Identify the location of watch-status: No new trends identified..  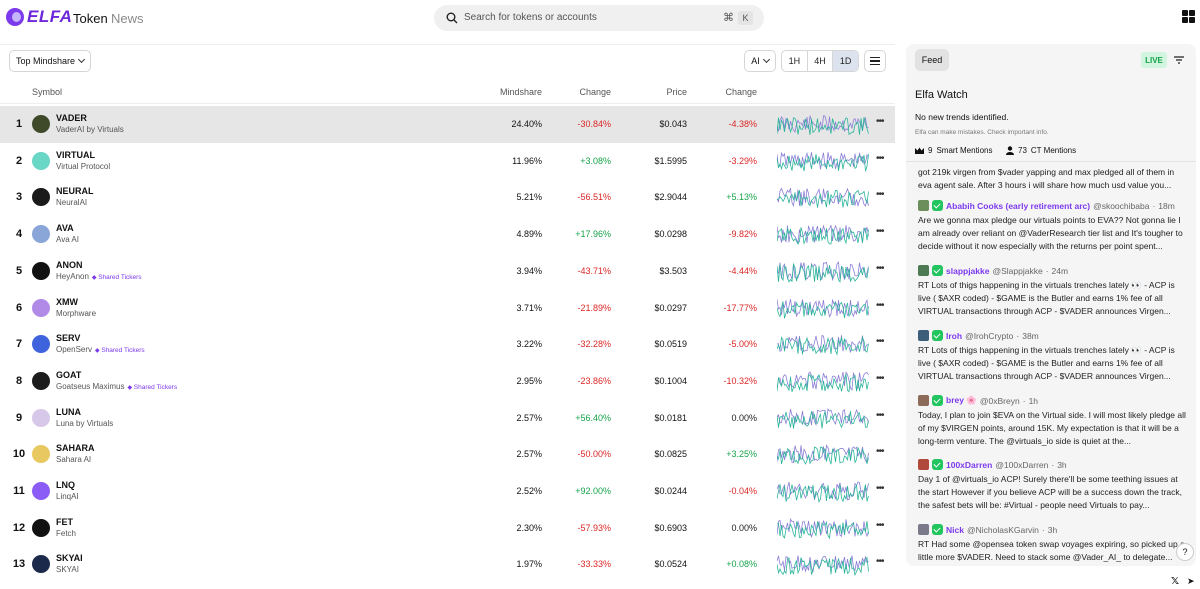
(962, 117).